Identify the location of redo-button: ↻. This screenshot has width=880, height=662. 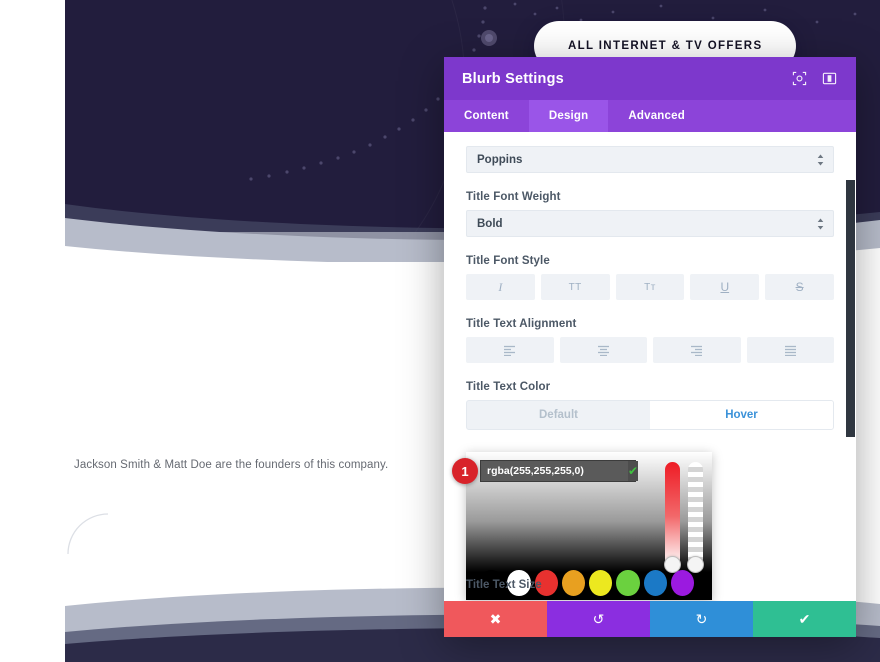
(701, 619).